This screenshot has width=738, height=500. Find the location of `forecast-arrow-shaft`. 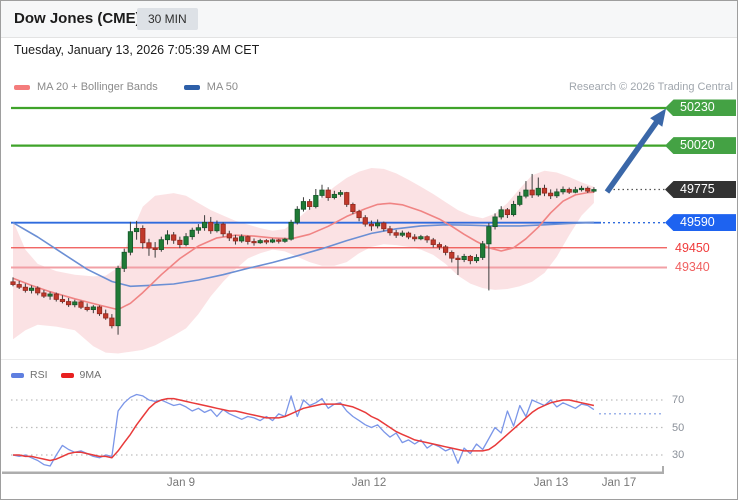

forecast-arrow-shaft is located at coordinates (632, 156).